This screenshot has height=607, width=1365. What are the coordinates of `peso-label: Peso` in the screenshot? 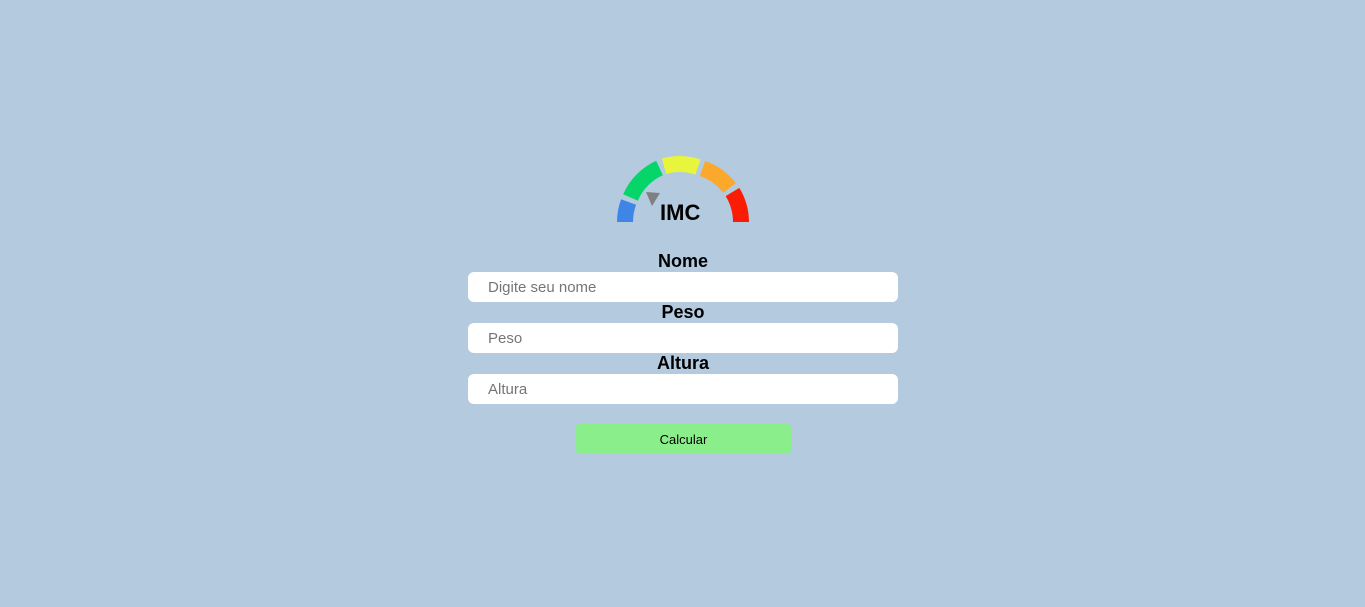 It's located at (683, 312).